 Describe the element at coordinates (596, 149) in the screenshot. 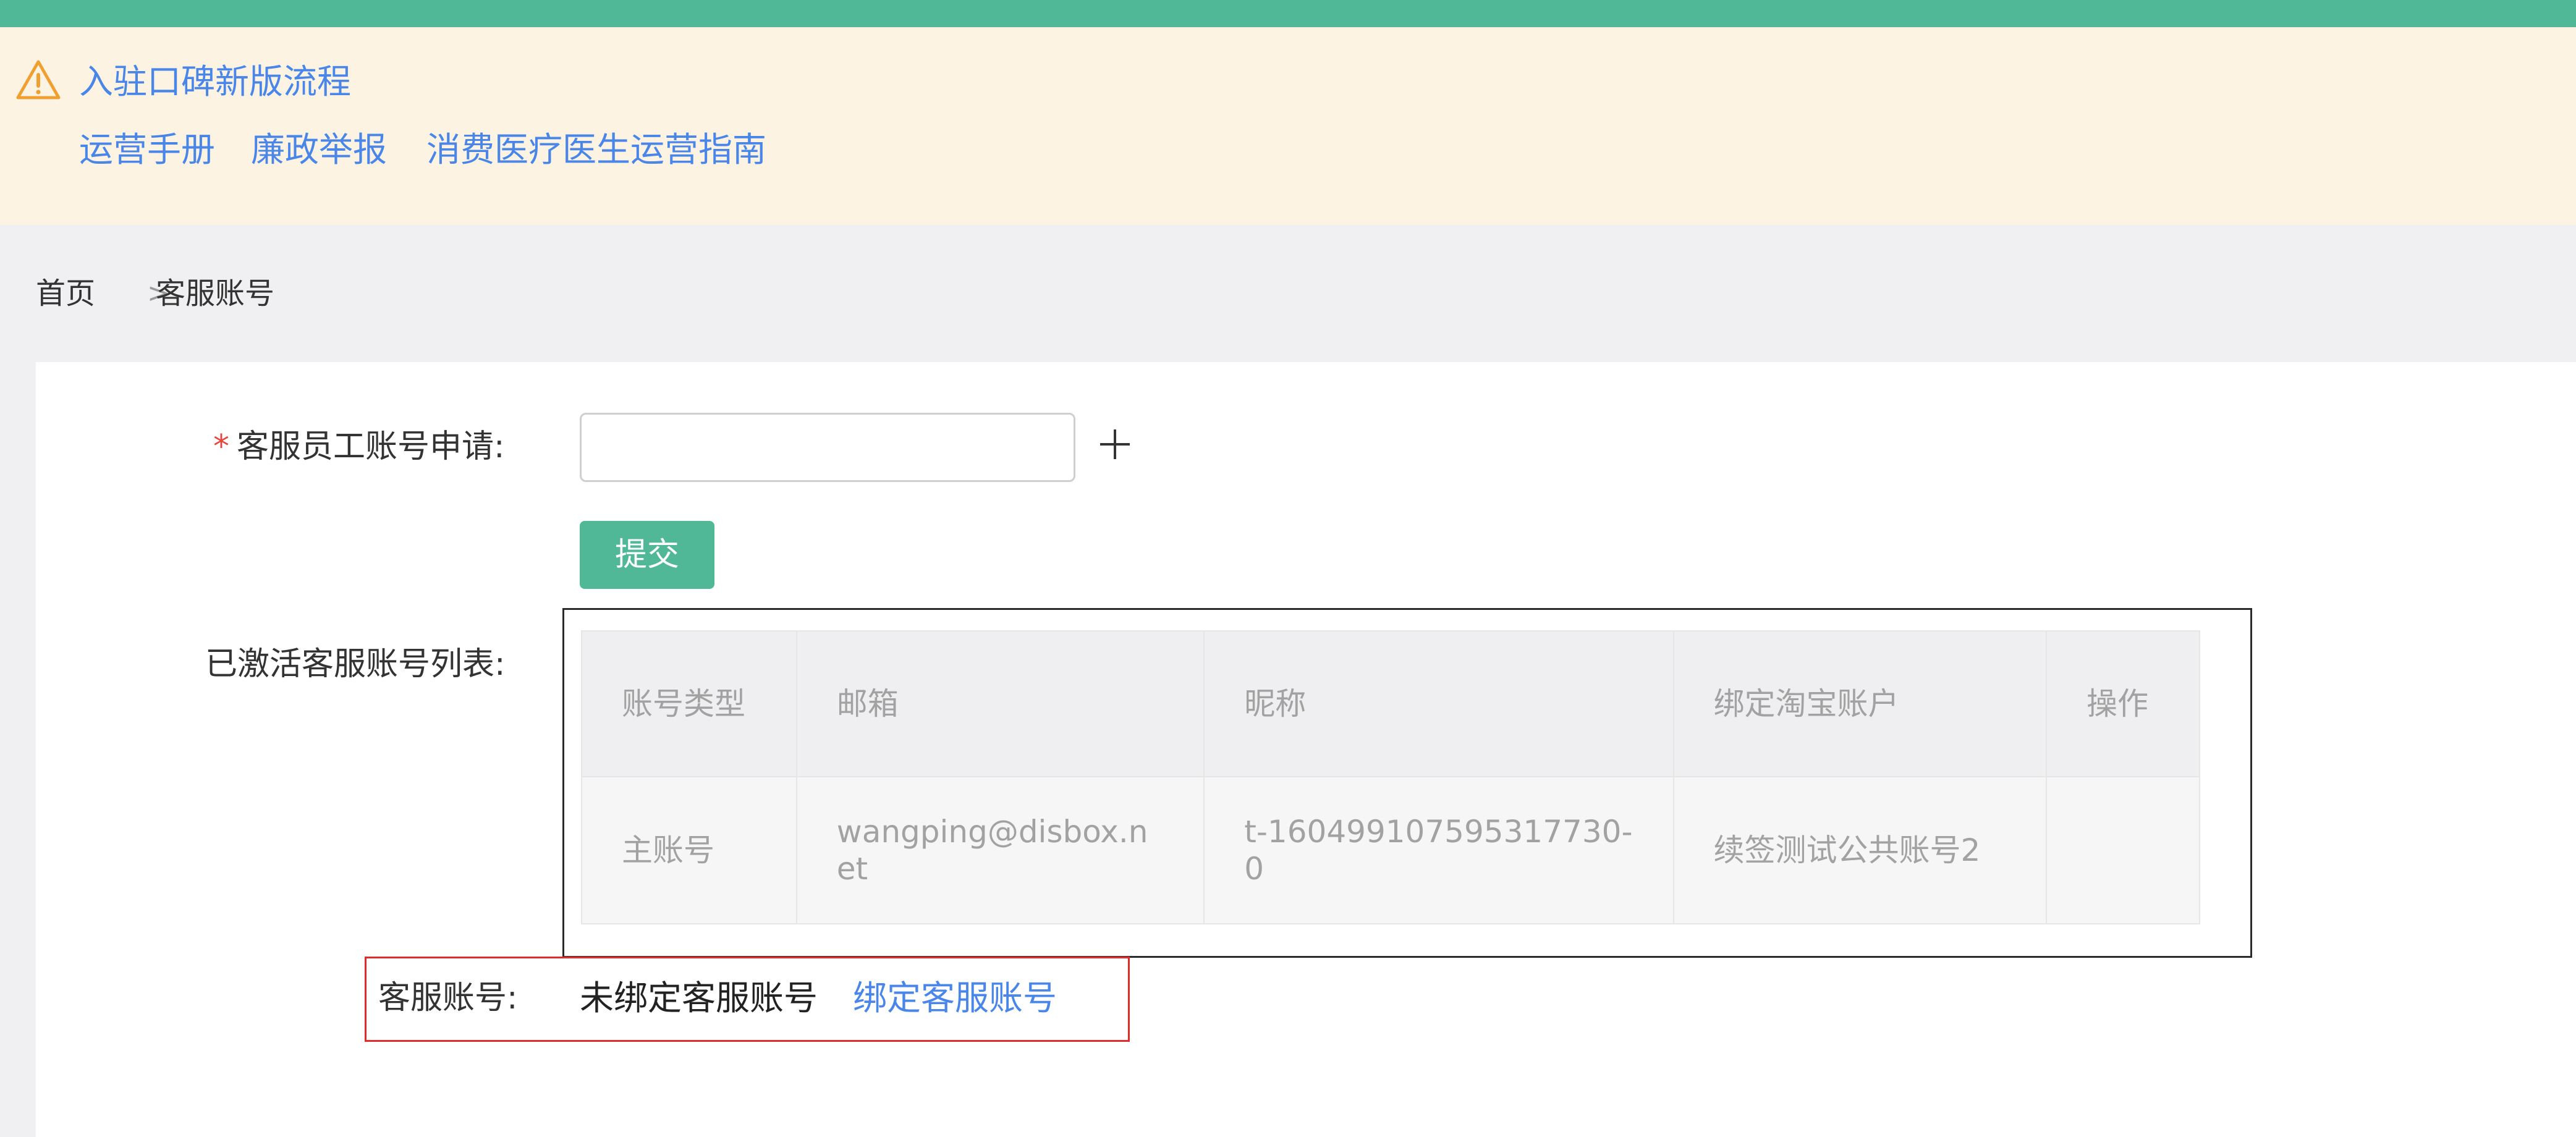

I see `notice-link-medical-guide: 消费医疗医生运营指南` at that location.